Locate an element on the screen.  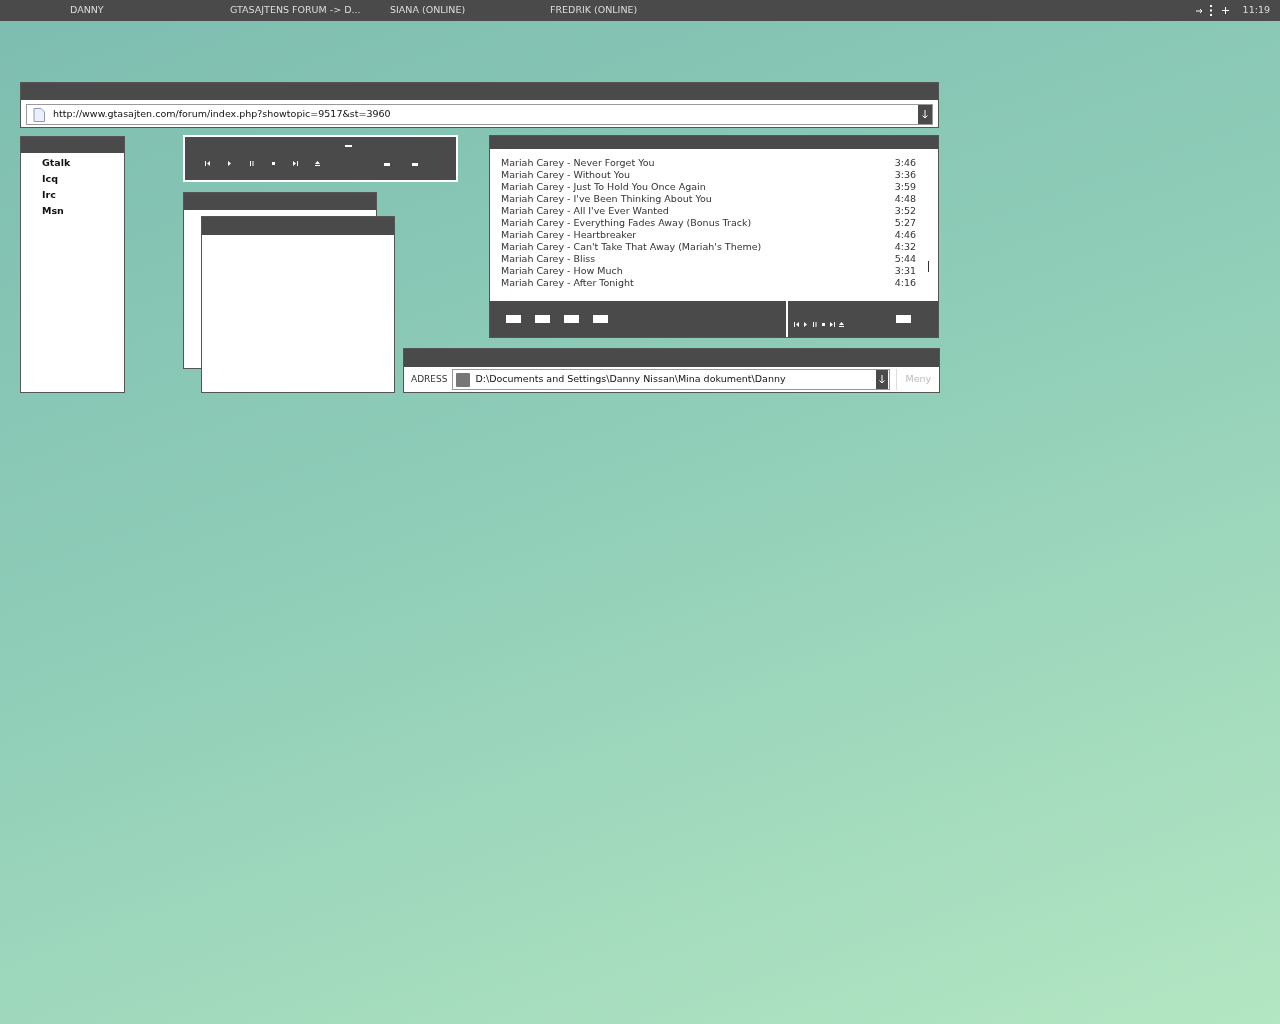
track-duration: 5:27 is located at coordinates (905, 223).